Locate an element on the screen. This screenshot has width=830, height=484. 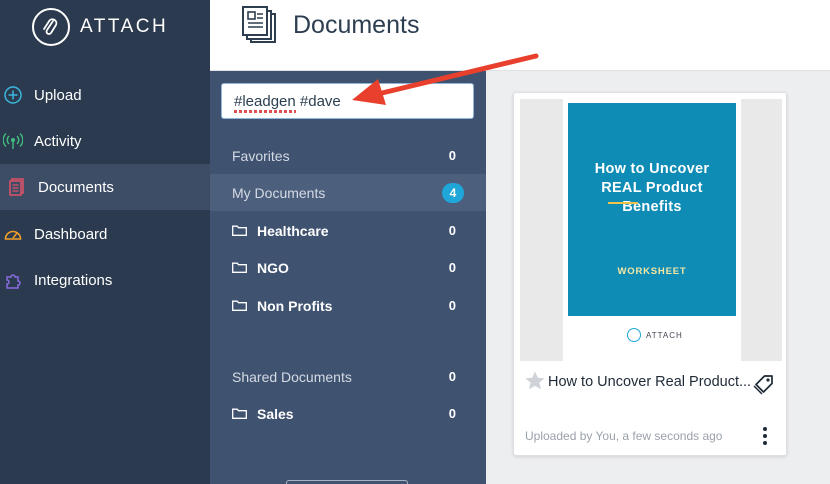
cover-title-line-1: How to Uncover is located at coordinates (652, 169).